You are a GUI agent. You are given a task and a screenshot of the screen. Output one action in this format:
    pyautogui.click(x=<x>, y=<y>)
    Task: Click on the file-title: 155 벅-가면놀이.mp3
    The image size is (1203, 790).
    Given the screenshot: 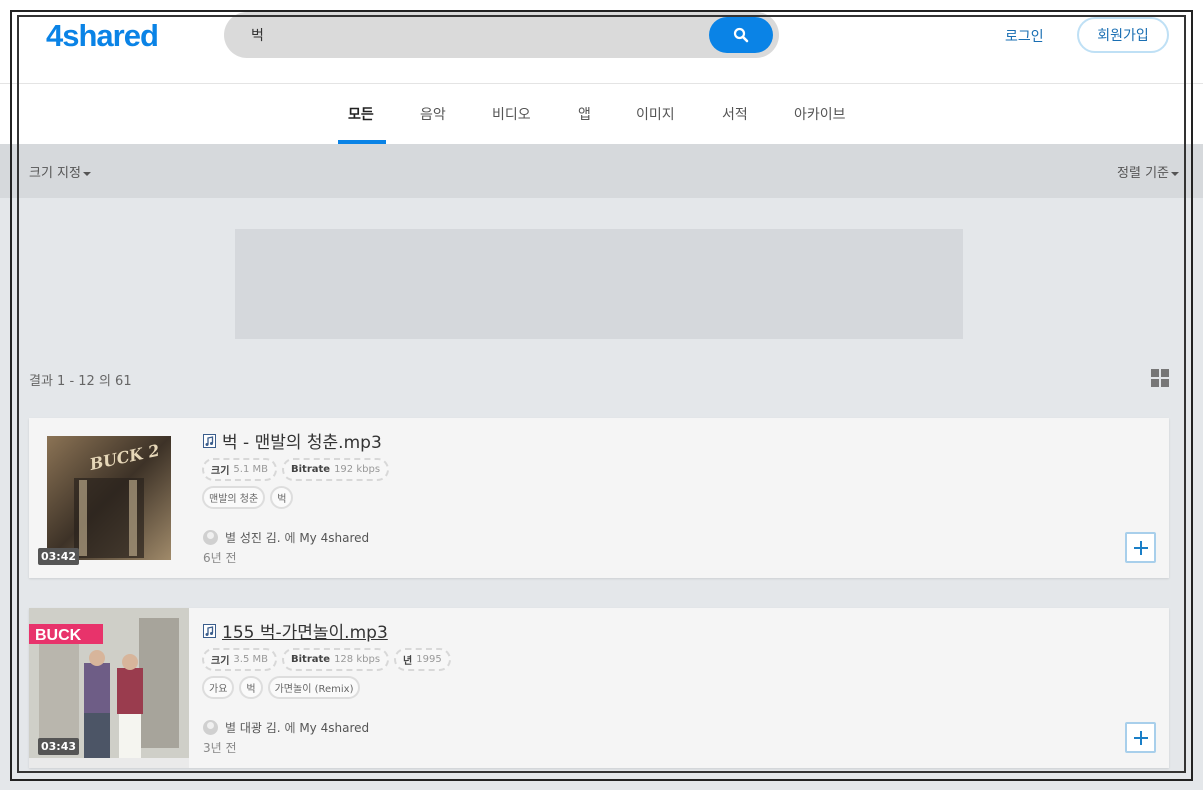 What is the action you would take?
    pyautogui.click(x=295, y=630)
    